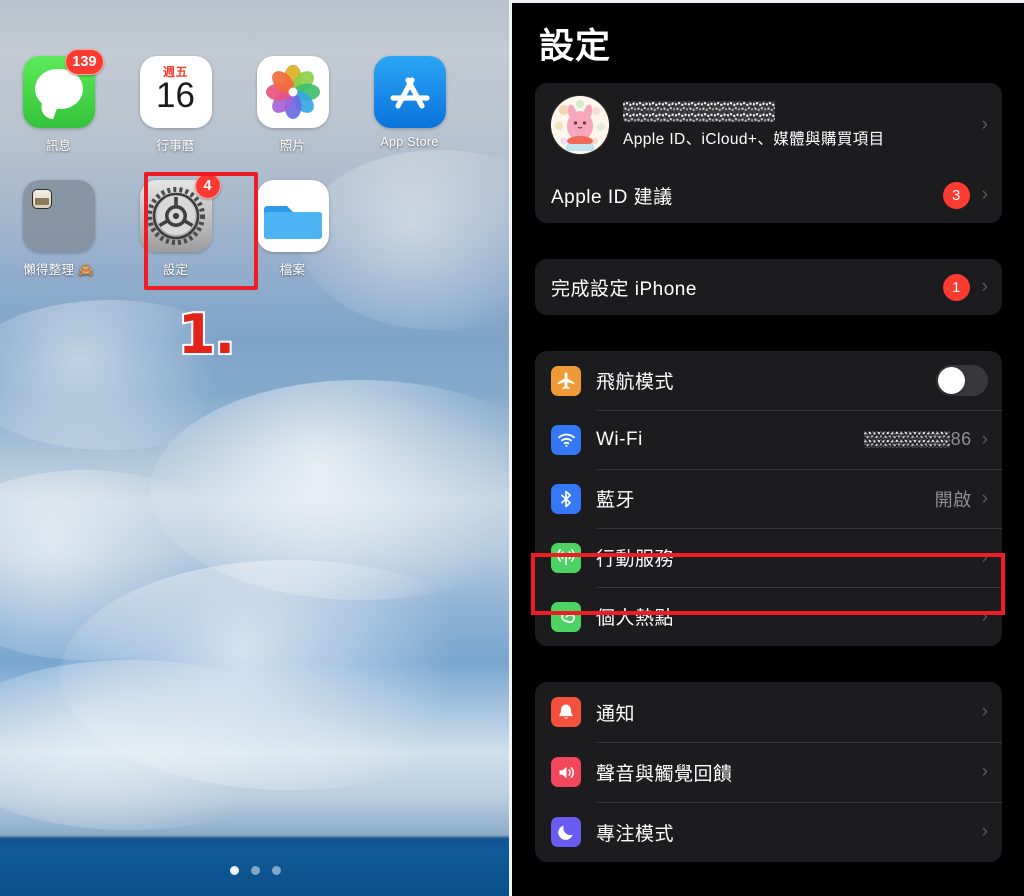 The height and width of the screenshot is (896, 1024). What do you see at coordinates (206, 334) in the screenshot?
I see `annotation-step-1: 1.` at bounding box center [206, 334].